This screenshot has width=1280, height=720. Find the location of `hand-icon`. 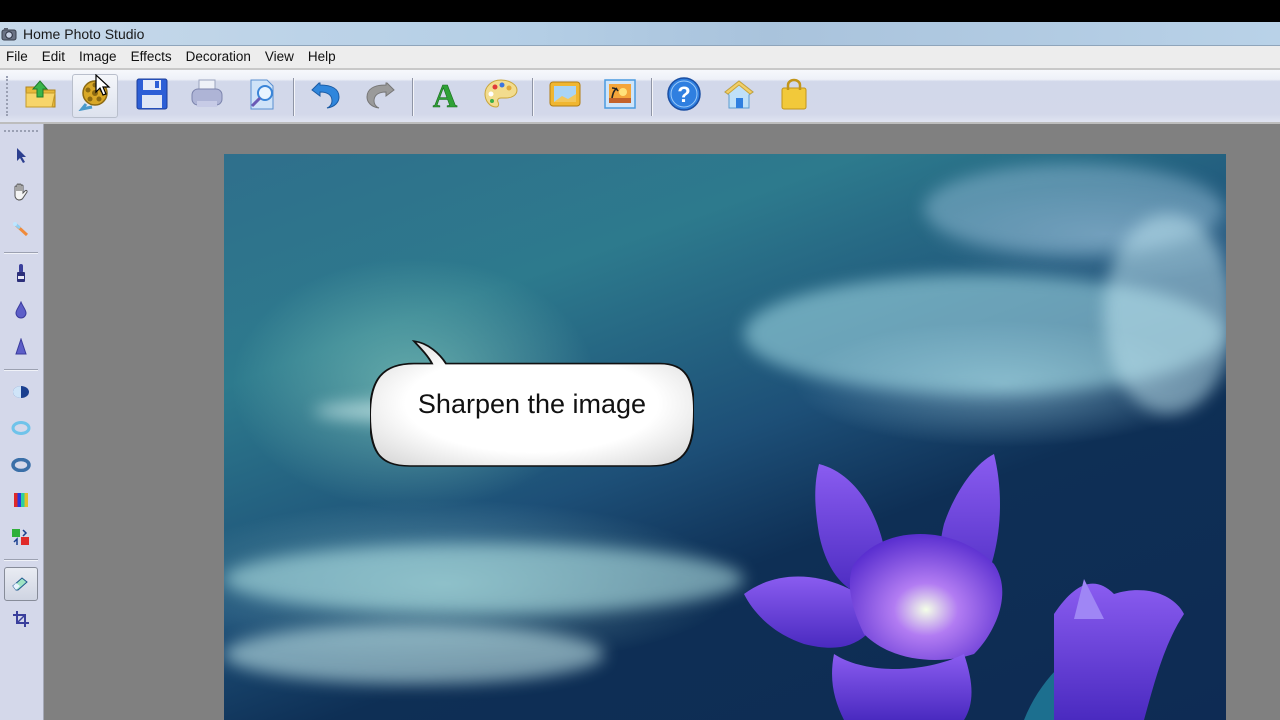

hand-icon is located at coordinates (21, 192).